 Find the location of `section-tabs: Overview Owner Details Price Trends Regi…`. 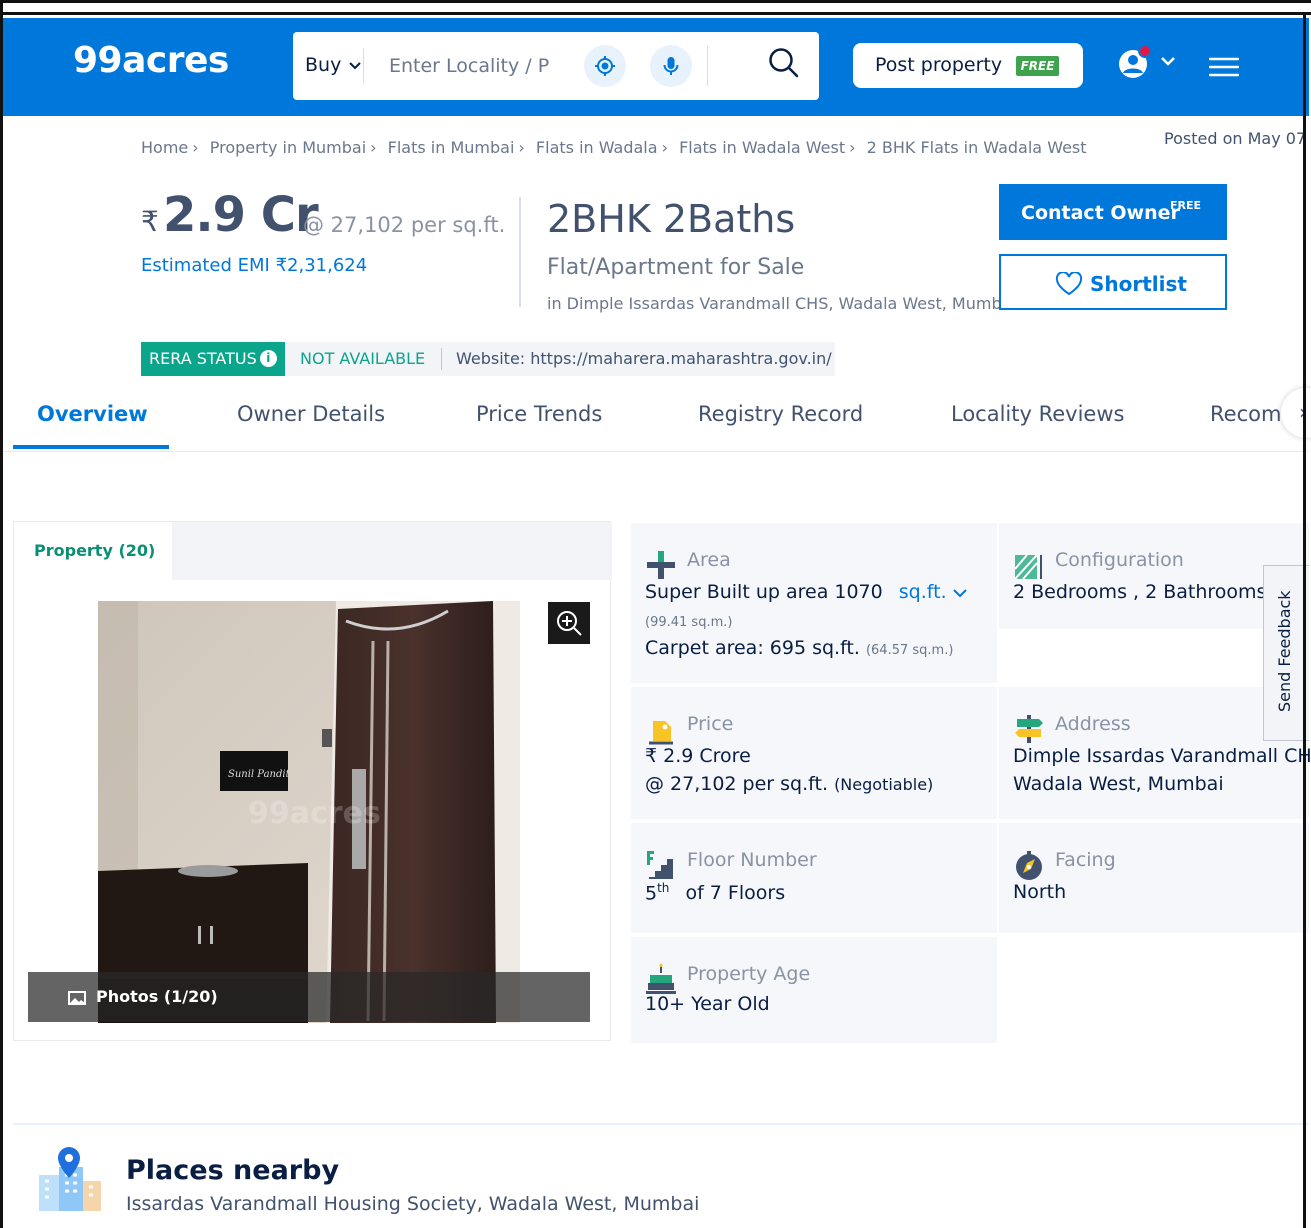

section-tabs: Overview Owner Details Price Trends Regi… is located at coordinates (657, 420).